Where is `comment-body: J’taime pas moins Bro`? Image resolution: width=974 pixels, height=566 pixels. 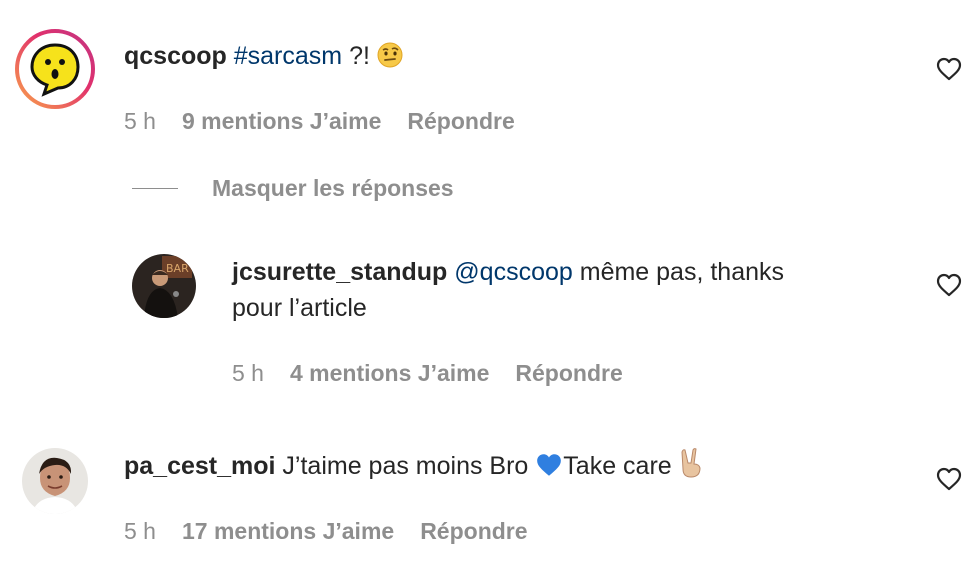 comment-body: J’taime pas moins Bro is located at coordinates (405, 466).